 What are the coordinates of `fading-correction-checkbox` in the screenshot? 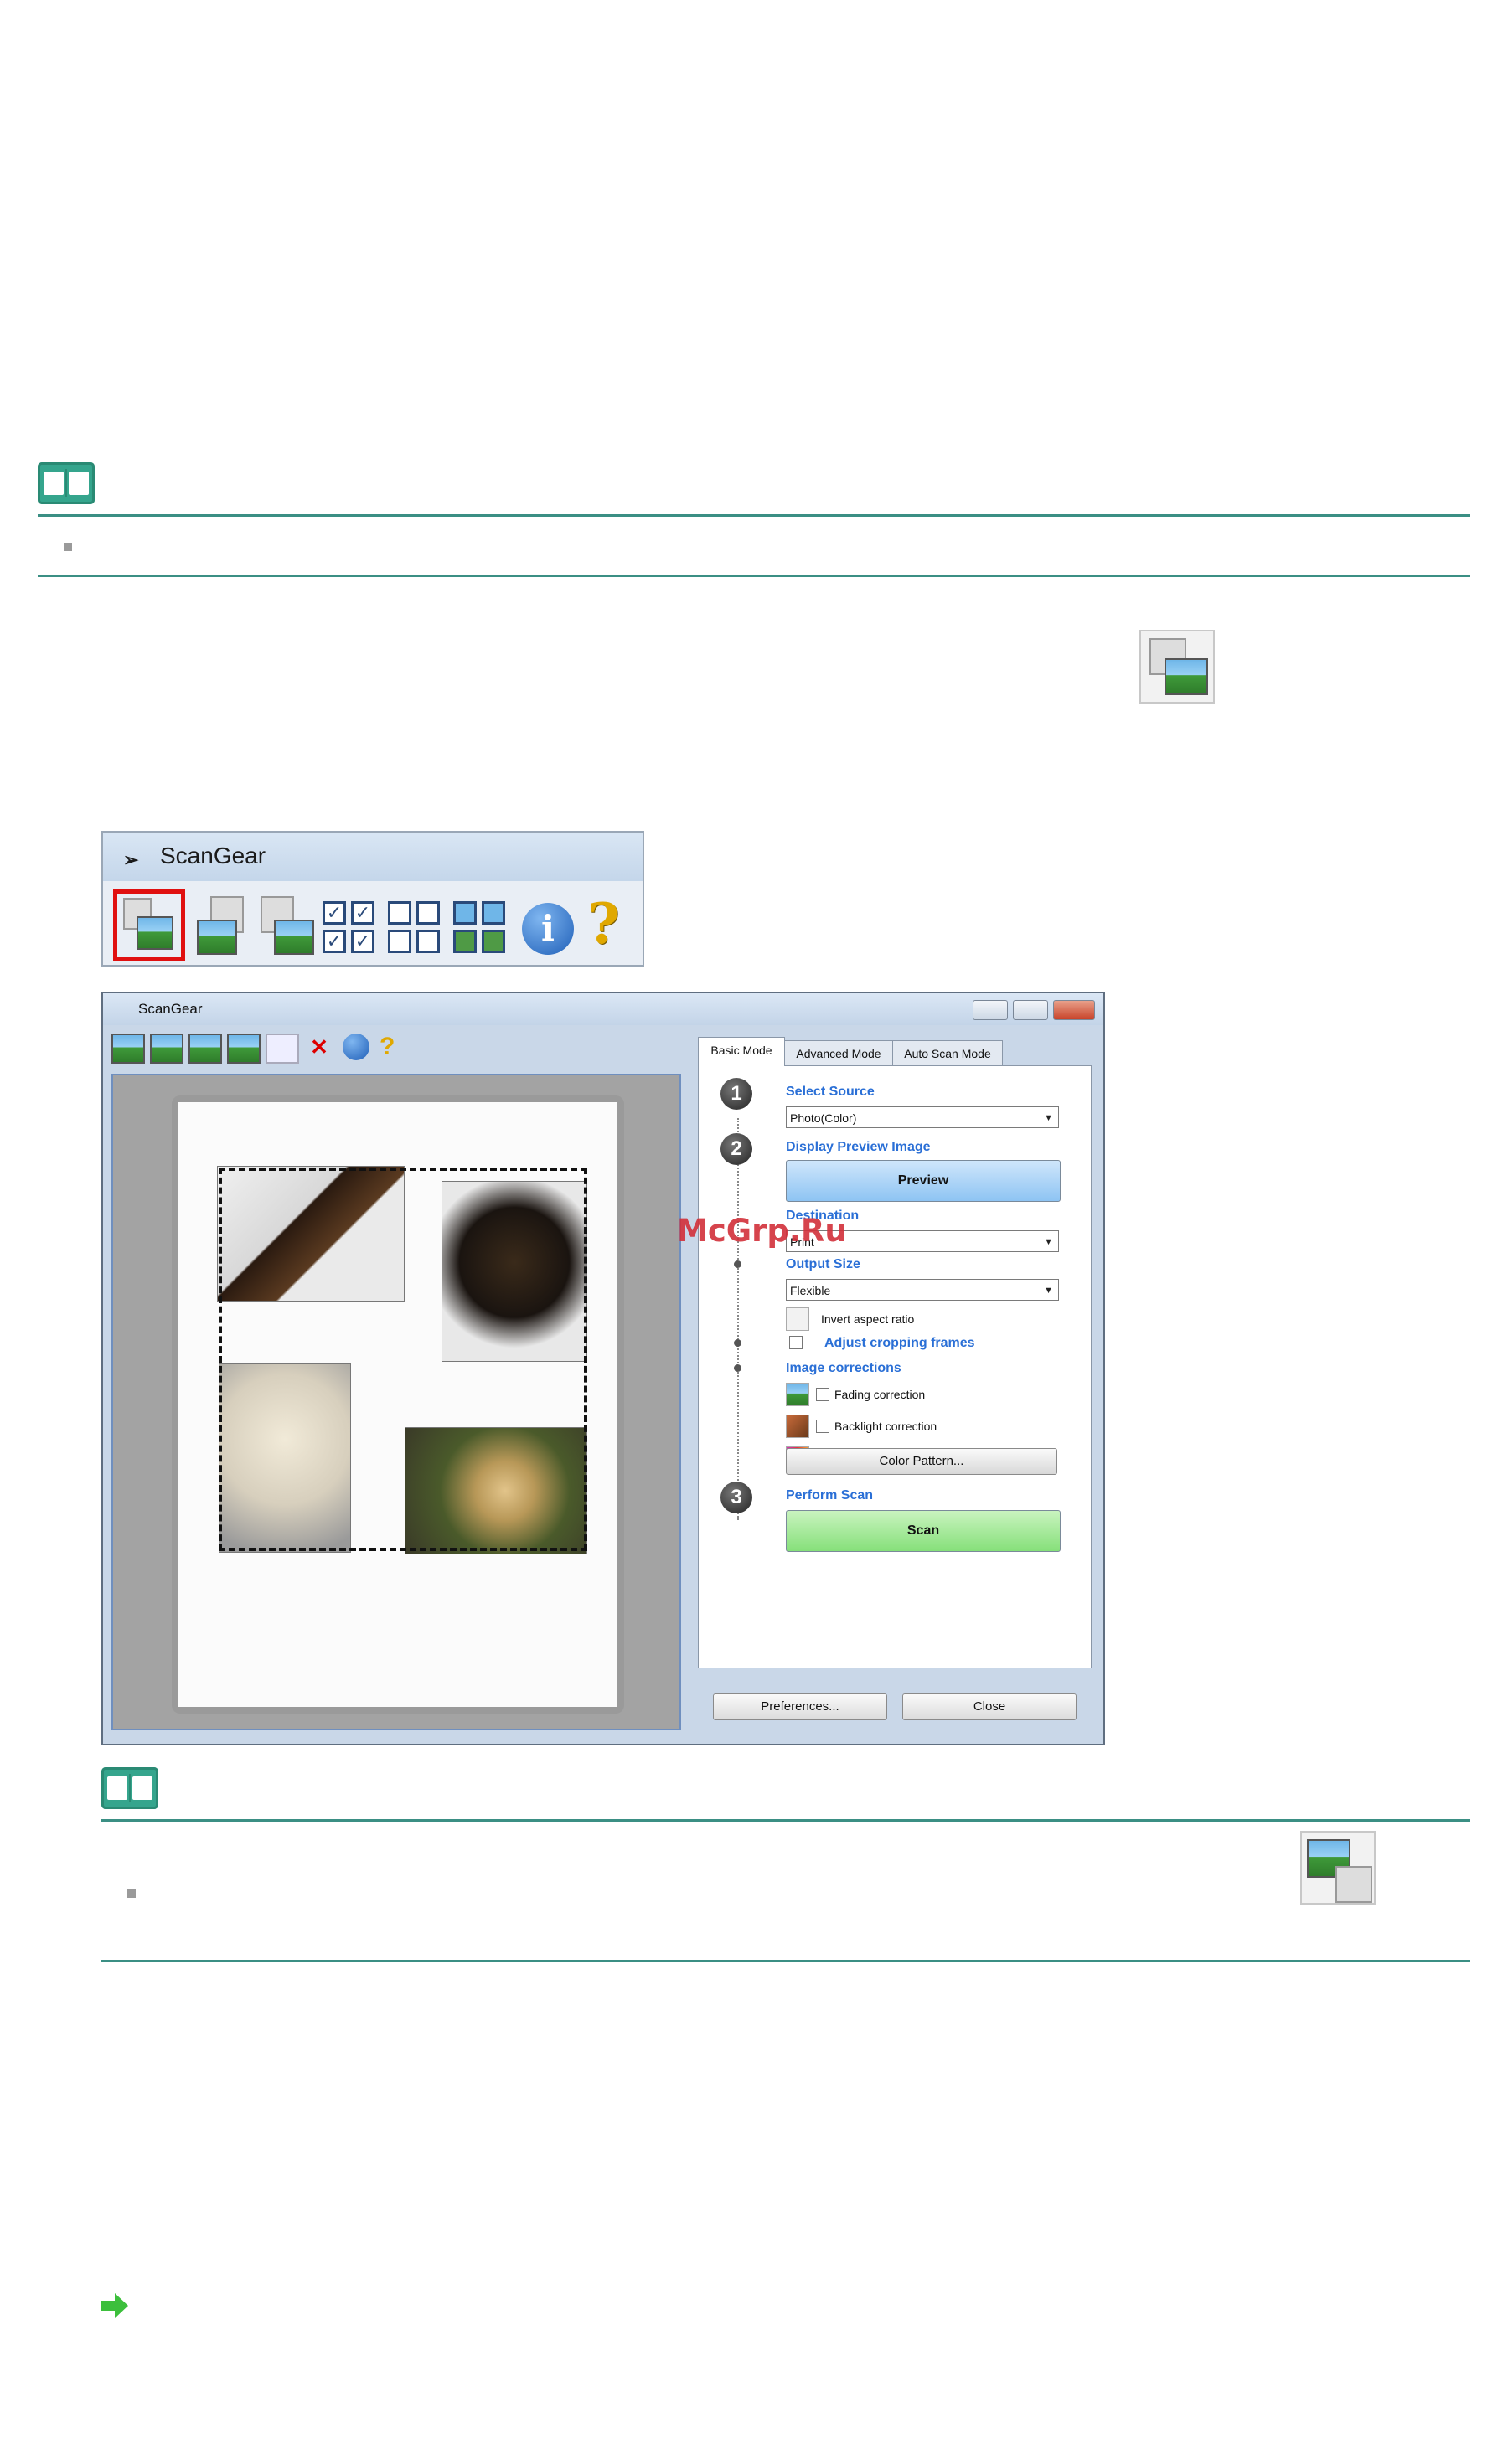 It's located at (822, 1394).